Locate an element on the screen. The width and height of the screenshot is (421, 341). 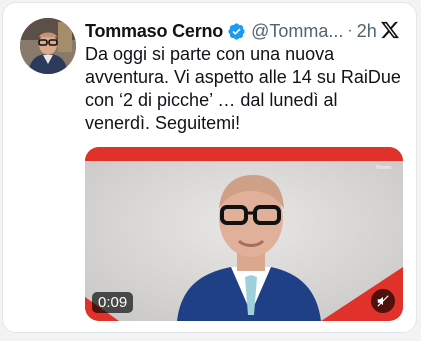
tweet-header: Tommaso Cerno @Tomma... · 2h is located at coordinates (245, 31).